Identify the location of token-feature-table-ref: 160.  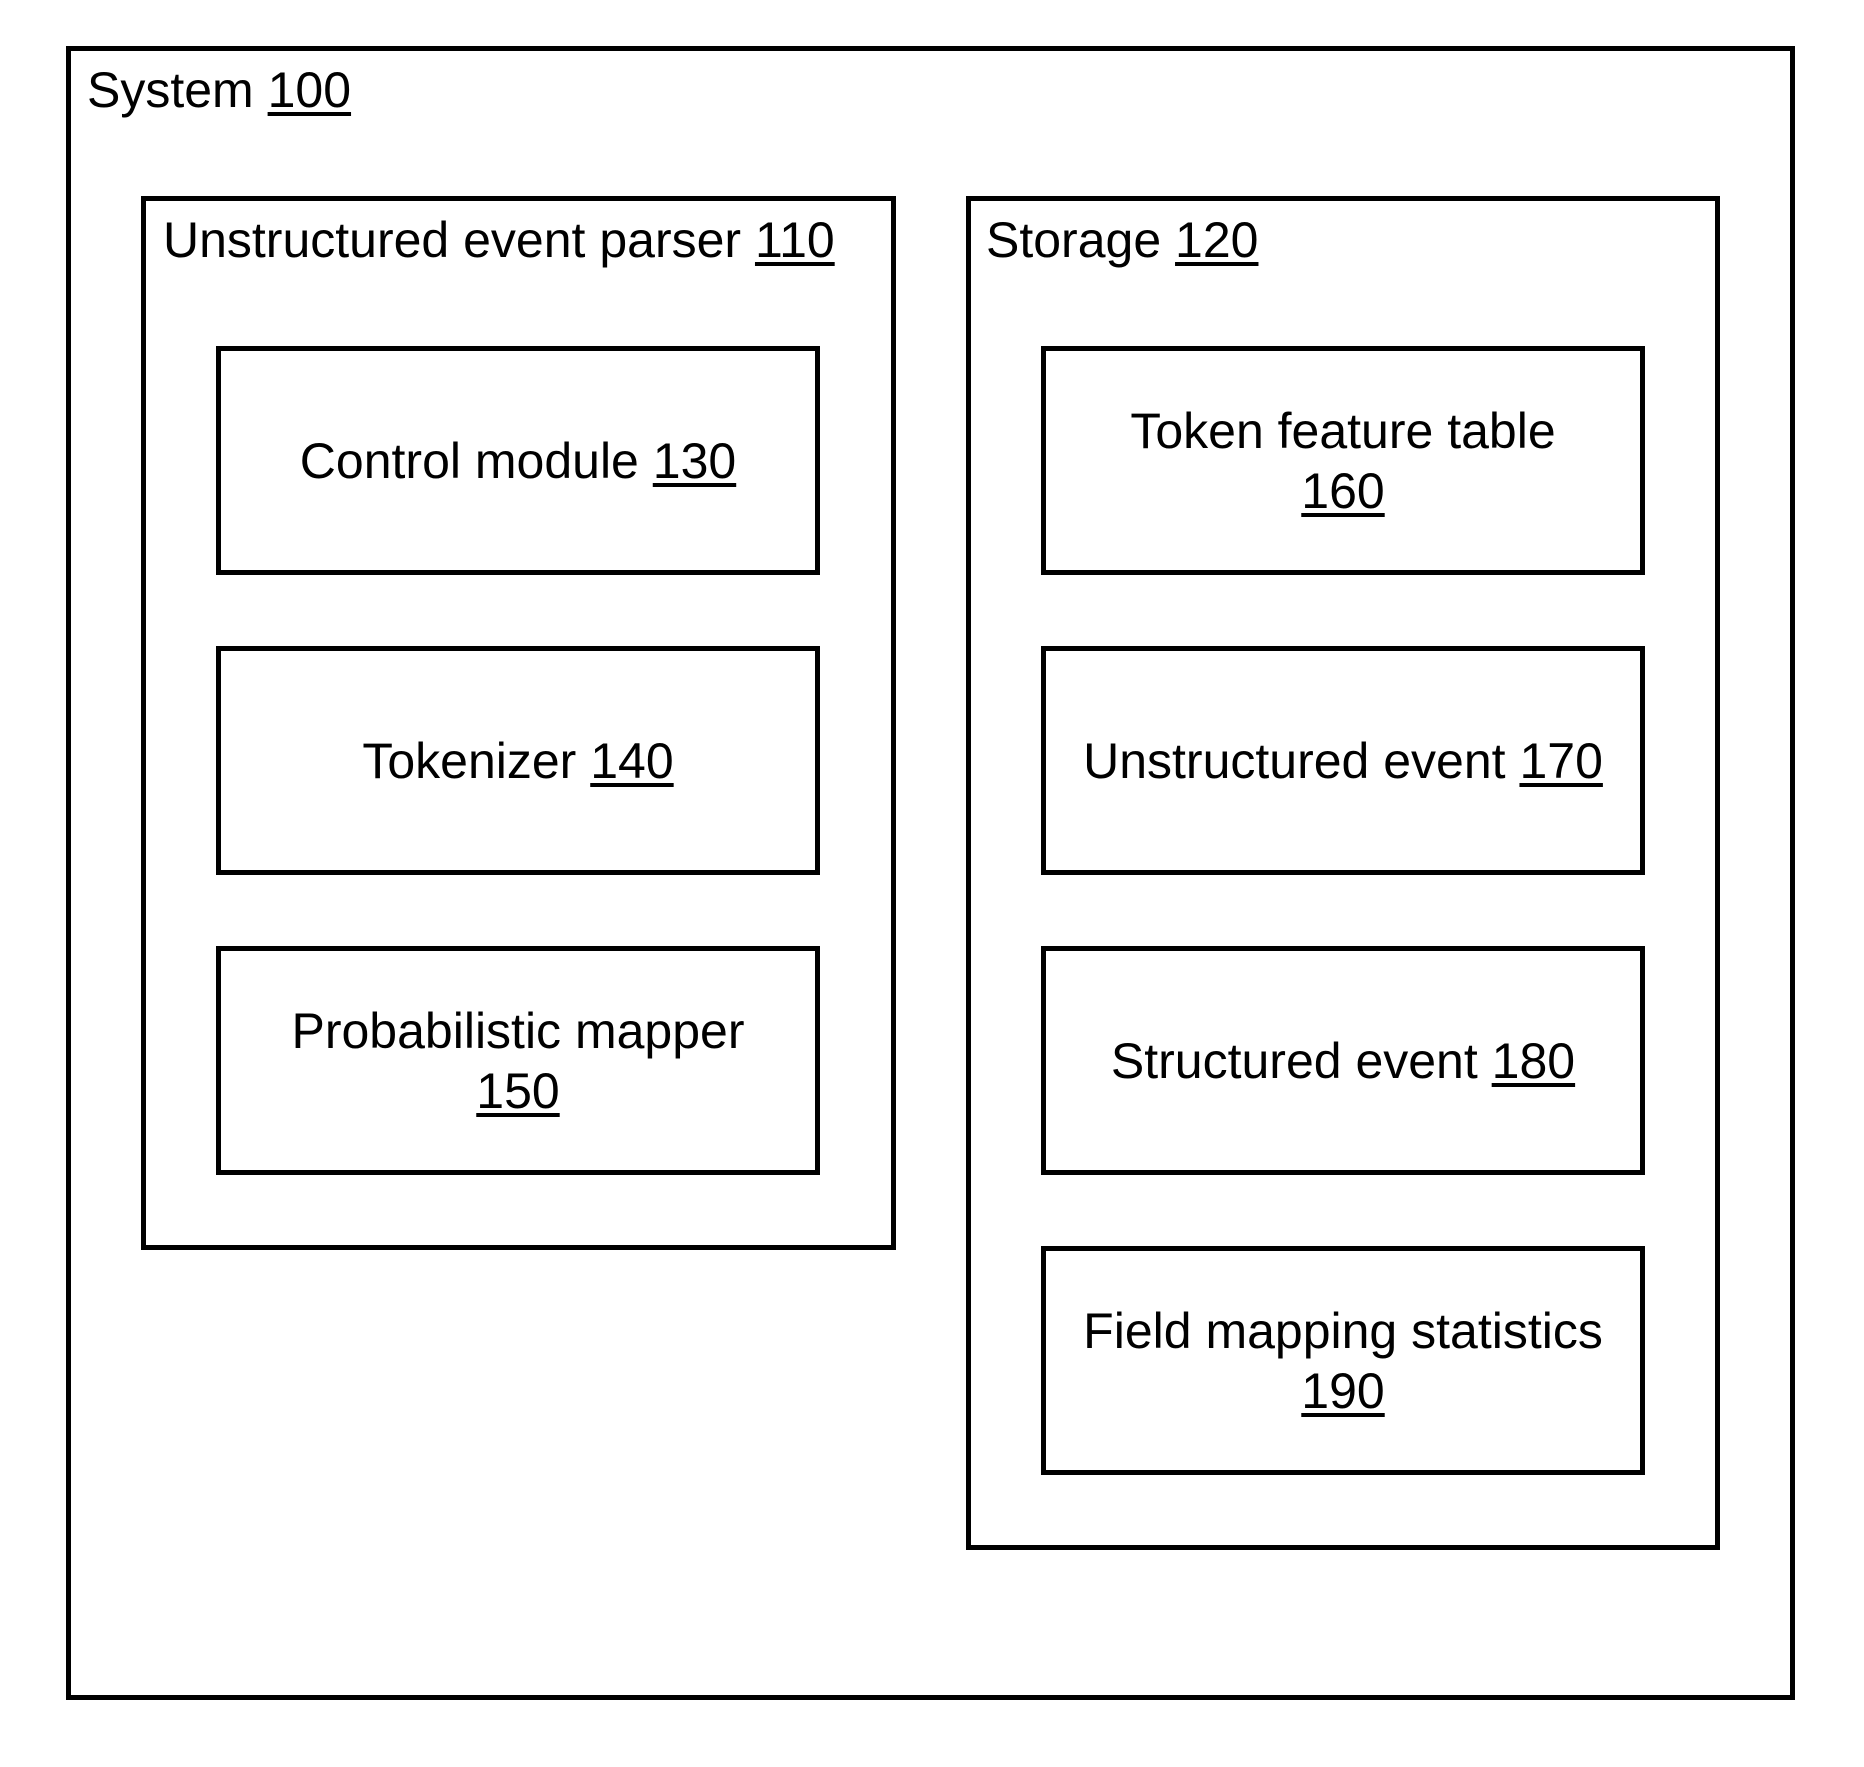
(1343, 490).